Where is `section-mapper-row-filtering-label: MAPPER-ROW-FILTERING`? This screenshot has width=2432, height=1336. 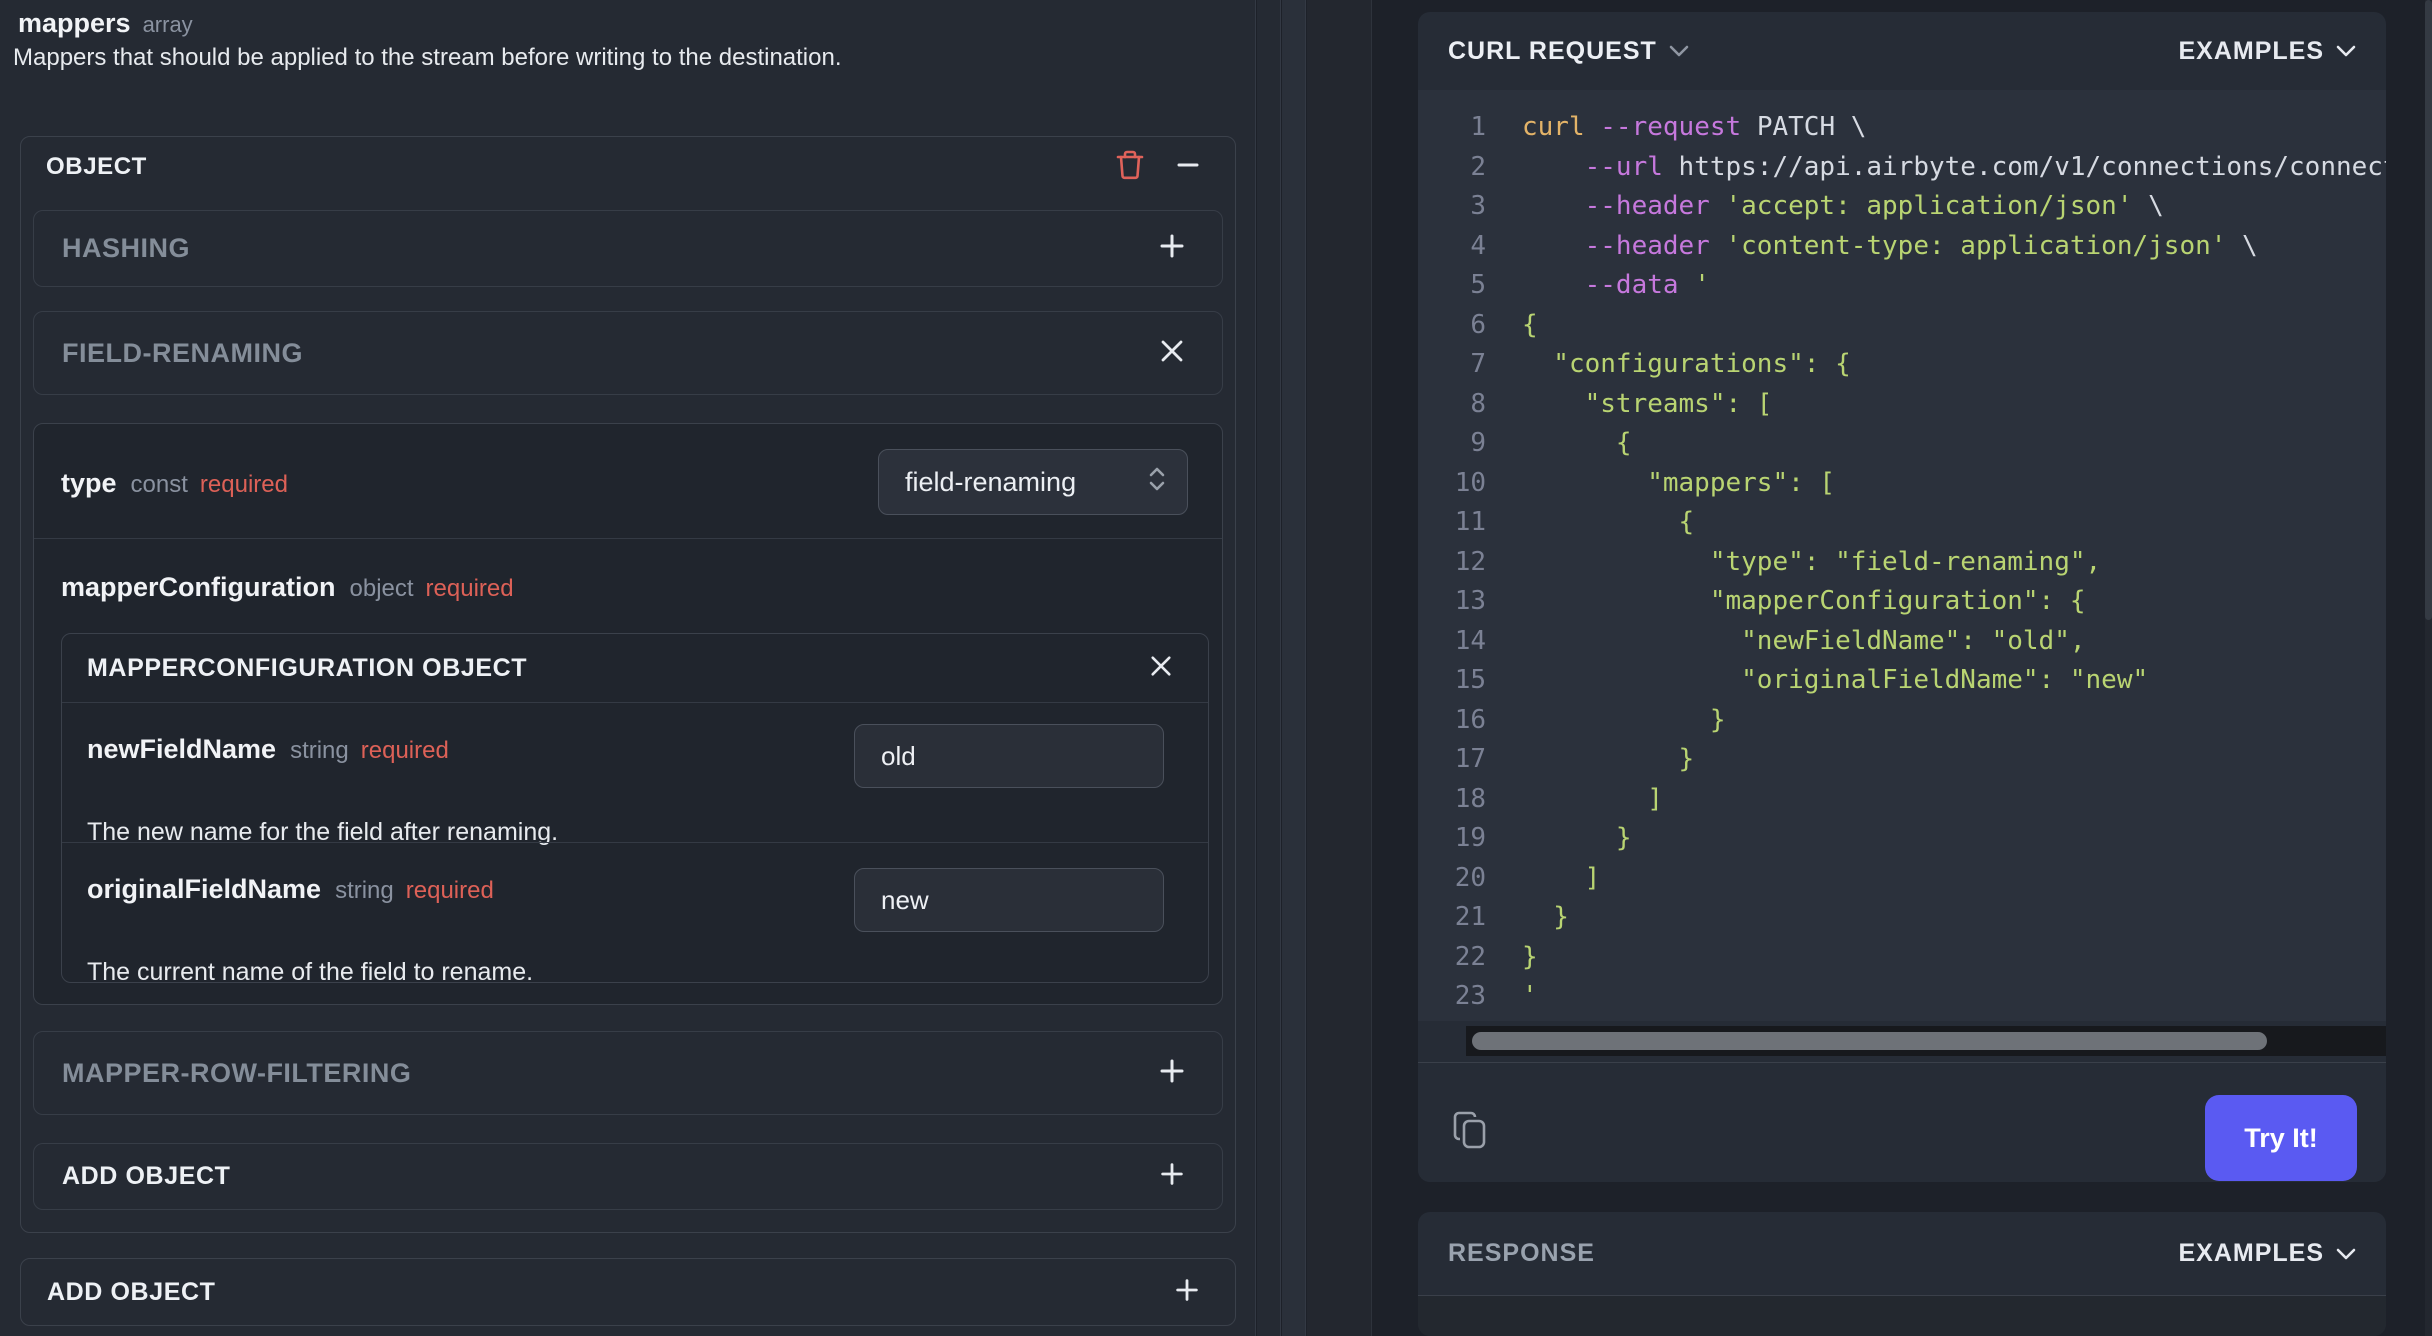
section-mapper-row-filtering-label: MAPPER-ROW-FILTERING is located at coordinates (237, 1072).